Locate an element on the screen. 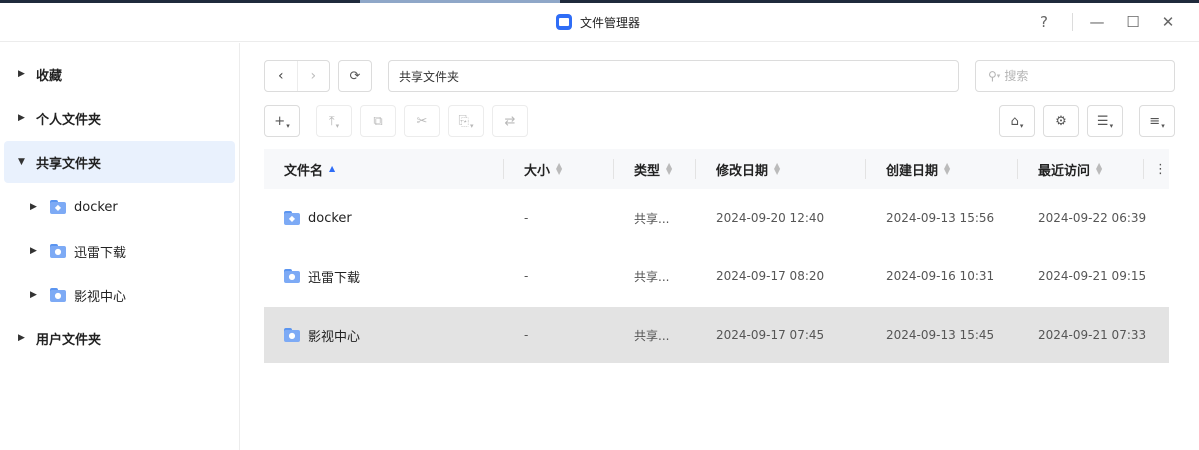 The image size is (1199, 450). close-button: ✕ is located at coordinates (1168, 22).